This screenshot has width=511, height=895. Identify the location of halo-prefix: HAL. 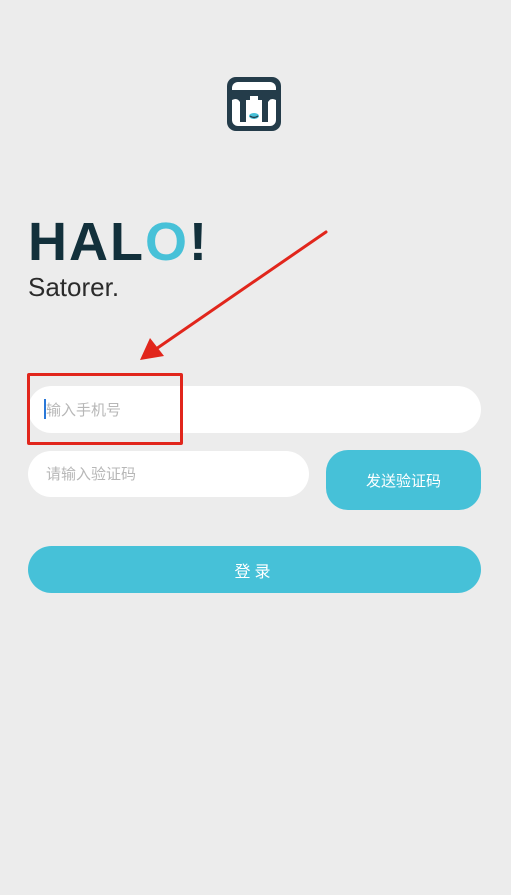
(86, 242).